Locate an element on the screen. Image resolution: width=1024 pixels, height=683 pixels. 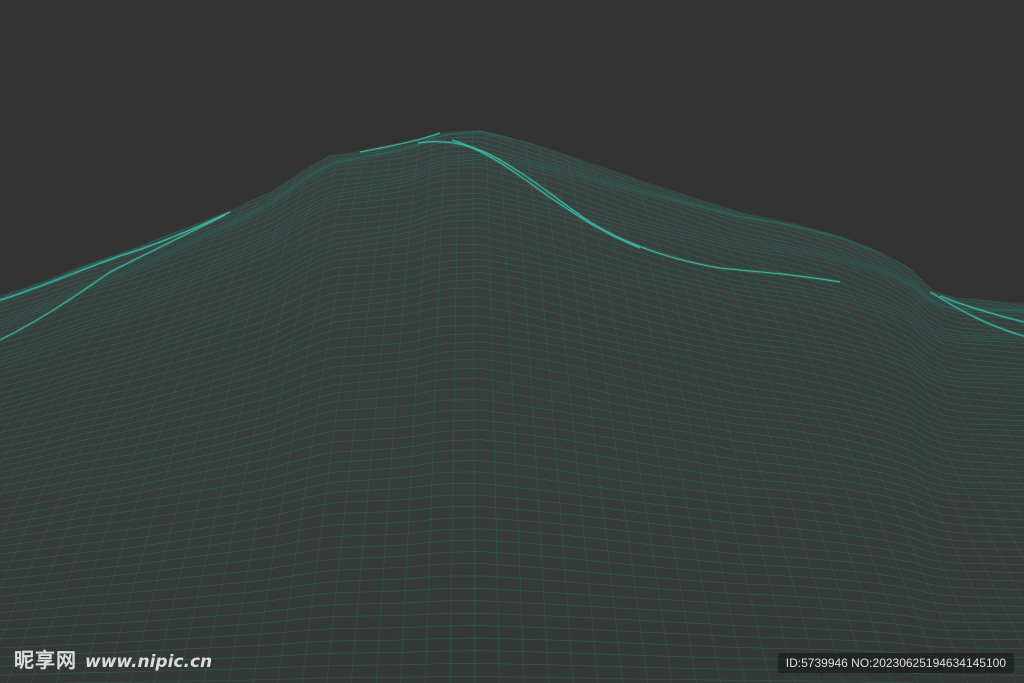
watermark-logo: 昵享网 www.nipic.cn is located at coordinates (113, 658).